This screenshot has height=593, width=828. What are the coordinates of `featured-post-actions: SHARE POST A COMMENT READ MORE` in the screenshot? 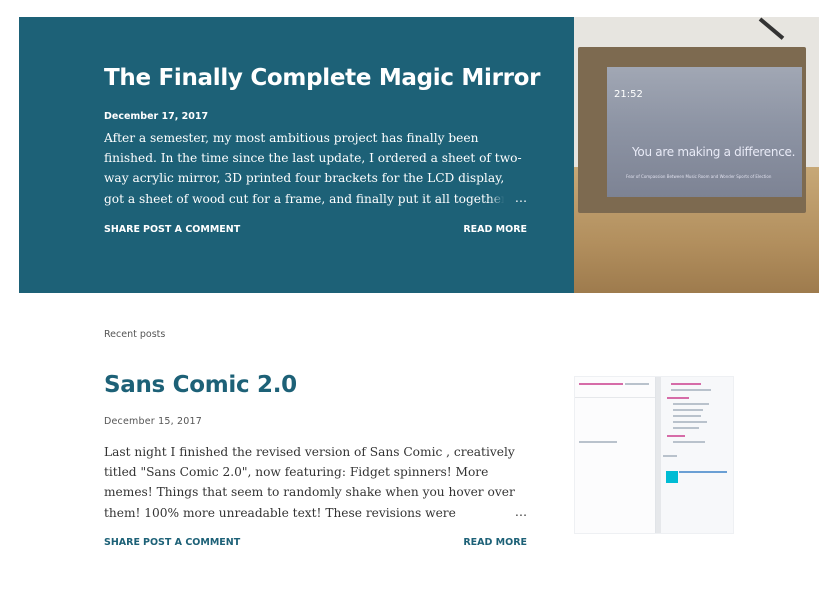 It's located at (315, 230).